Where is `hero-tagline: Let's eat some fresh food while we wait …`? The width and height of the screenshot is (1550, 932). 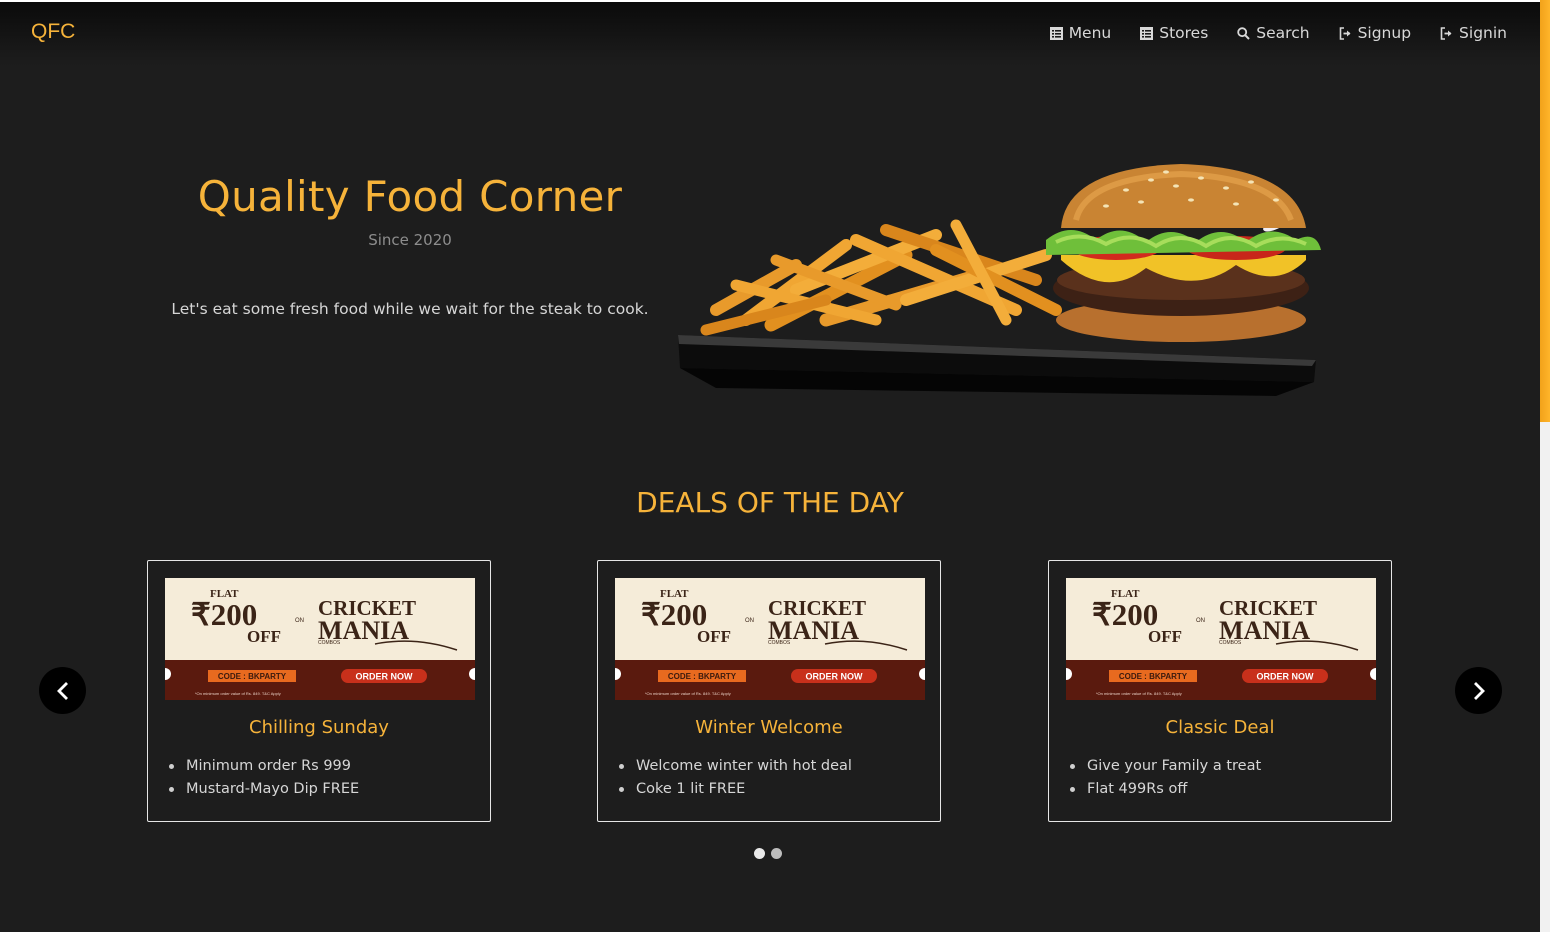
hero-tagline: Let's eat some fresh food while we wait … is located at coordinates (410, 309).